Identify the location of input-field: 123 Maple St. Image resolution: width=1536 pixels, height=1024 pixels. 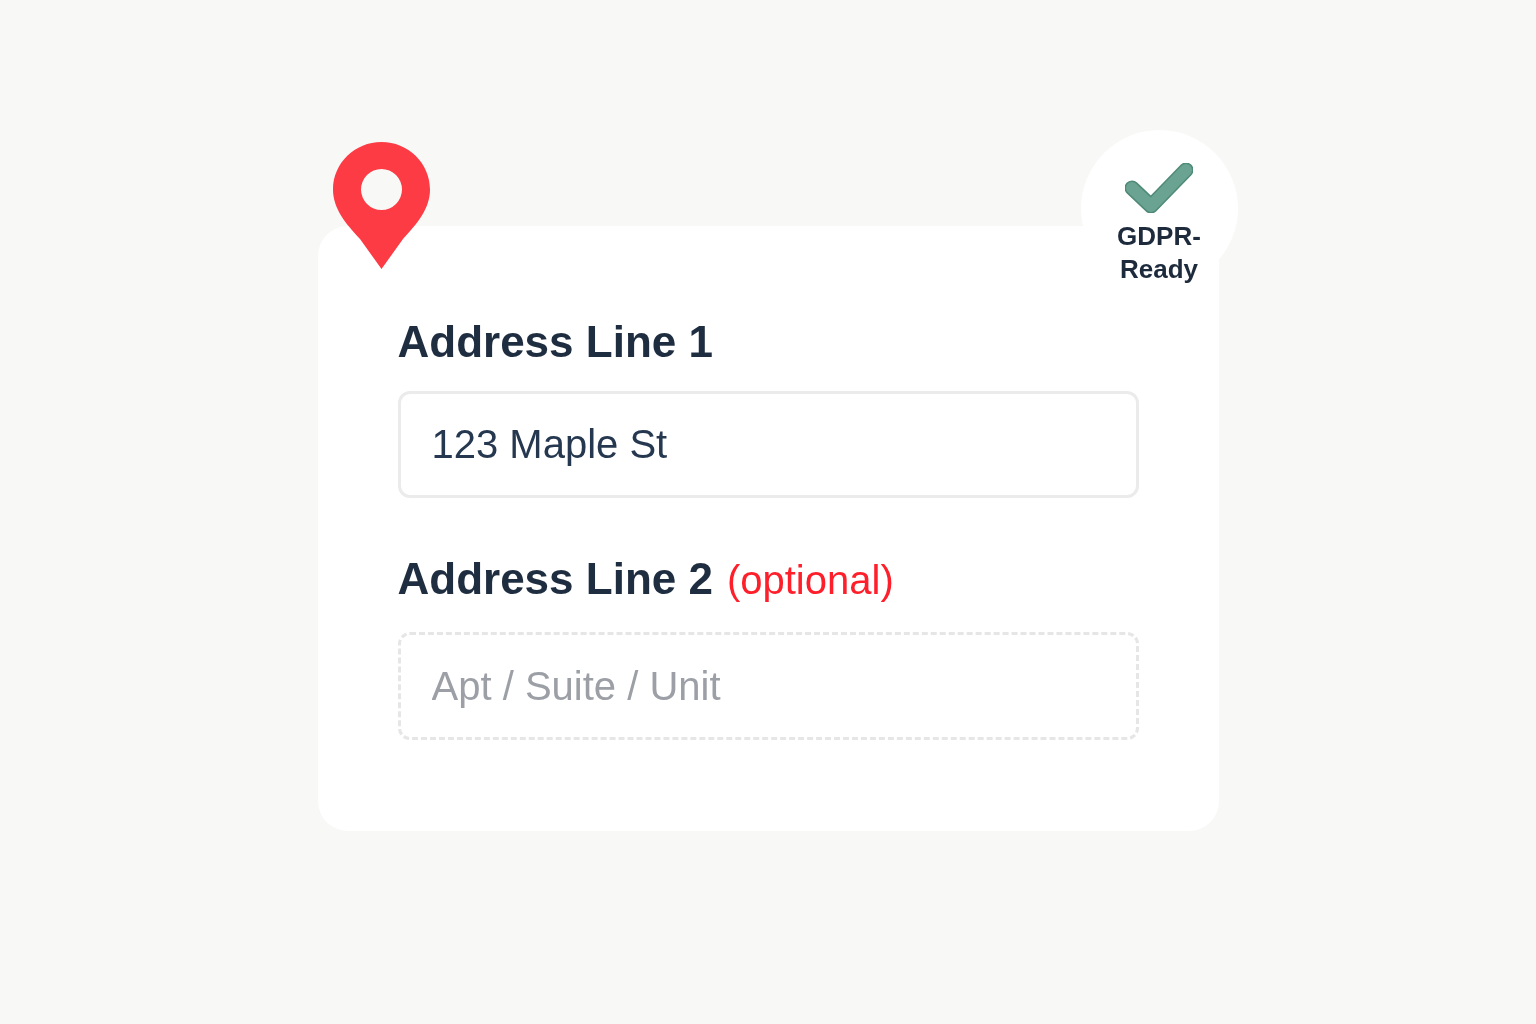
(768, 444).